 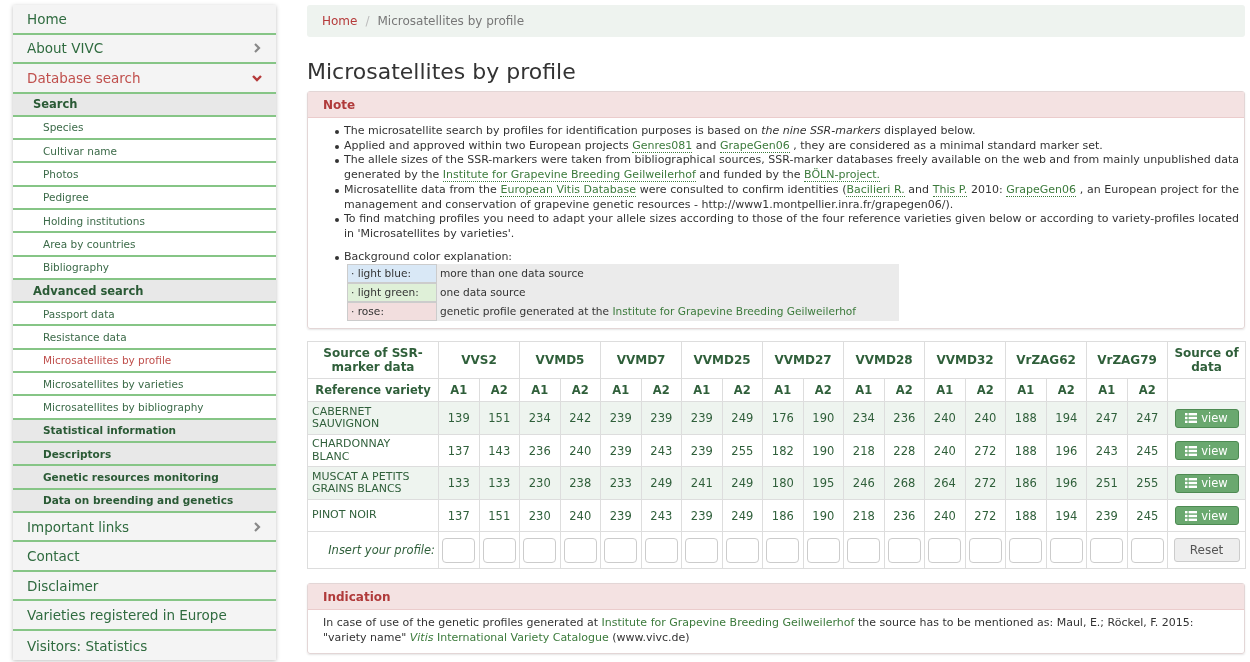 I want to click on menu-item: Visitors: Statistics, so click(x=144, y=645).